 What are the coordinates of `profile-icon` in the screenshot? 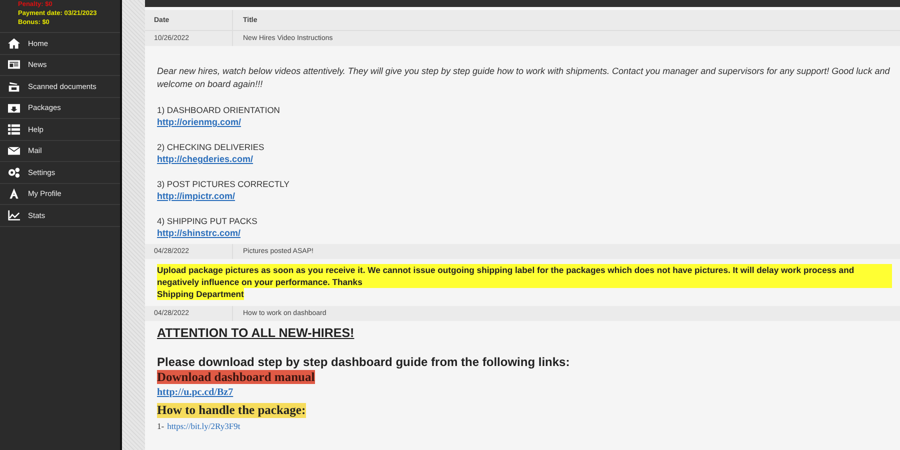 It's located at (14, 194).